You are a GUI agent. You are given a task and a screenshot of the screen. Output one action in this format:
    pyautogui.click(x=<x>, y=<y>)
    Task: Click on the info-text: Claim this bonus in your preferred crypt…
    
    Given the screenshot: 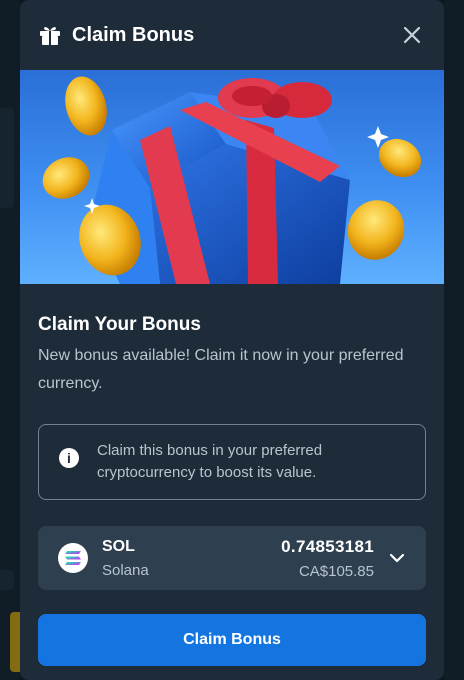 What is the action you would take?
    pyautogui.click(x=210, y=461)
    